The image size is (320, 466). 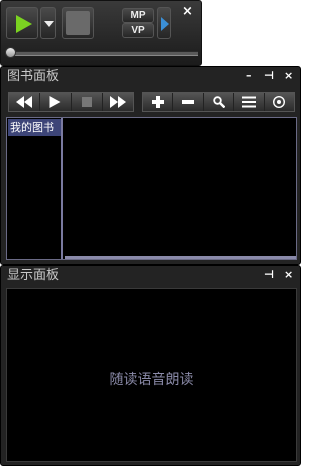 I want to click on fast-forward-icon, so click(x=117, y=102).